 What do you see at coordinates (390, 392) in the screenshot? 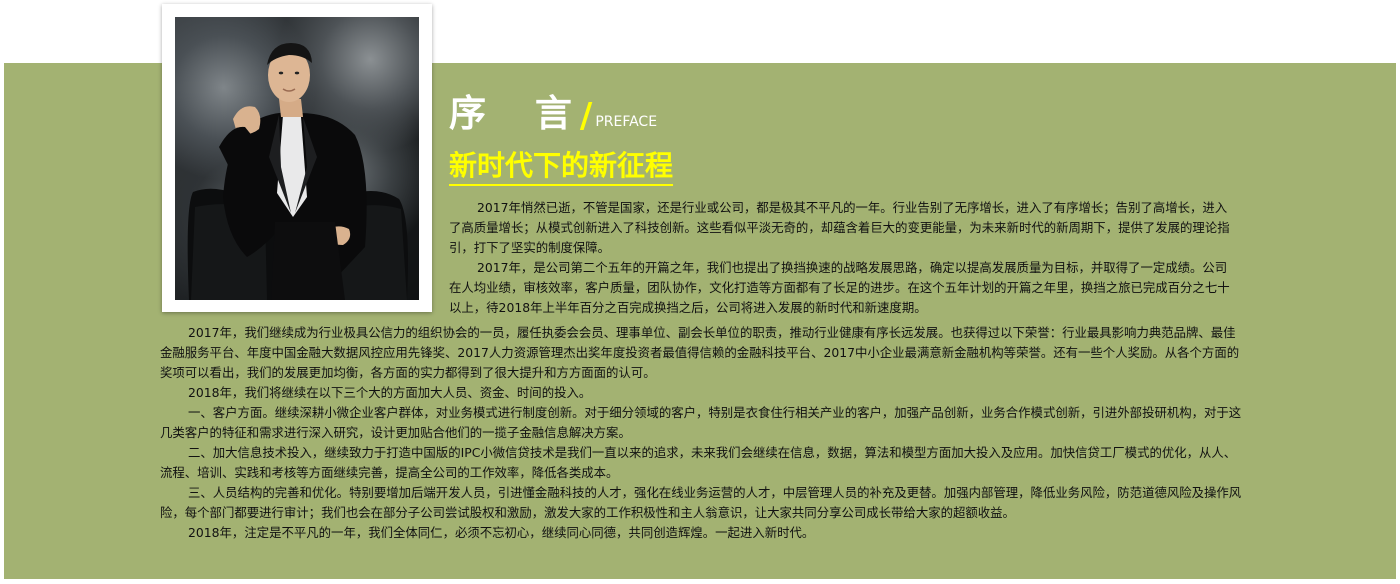
I see `paragraph: 2018年，我们将继续在以下三个大的方面加大人员、资金、时间的投入。` at bounding box center [390, 392].